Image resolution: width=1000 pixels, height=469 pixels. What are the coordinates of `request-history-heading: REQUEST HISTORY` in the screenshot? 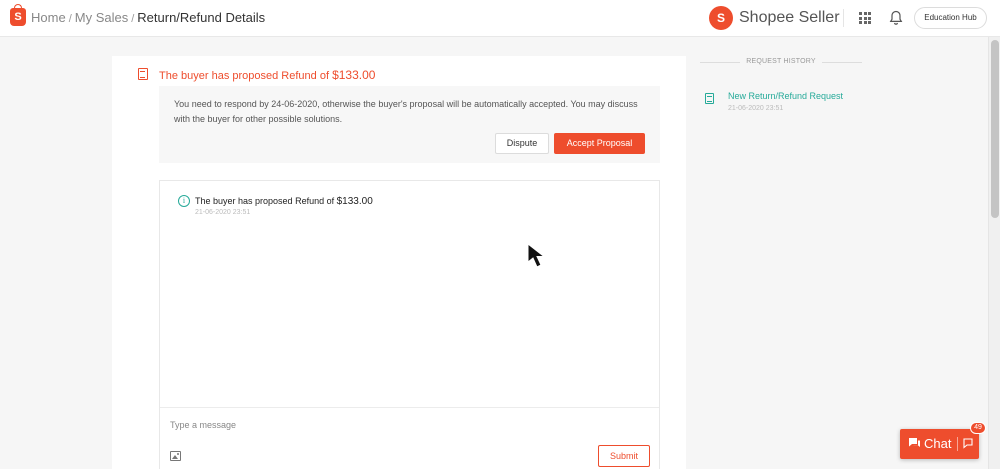 It's located at (781, 61).